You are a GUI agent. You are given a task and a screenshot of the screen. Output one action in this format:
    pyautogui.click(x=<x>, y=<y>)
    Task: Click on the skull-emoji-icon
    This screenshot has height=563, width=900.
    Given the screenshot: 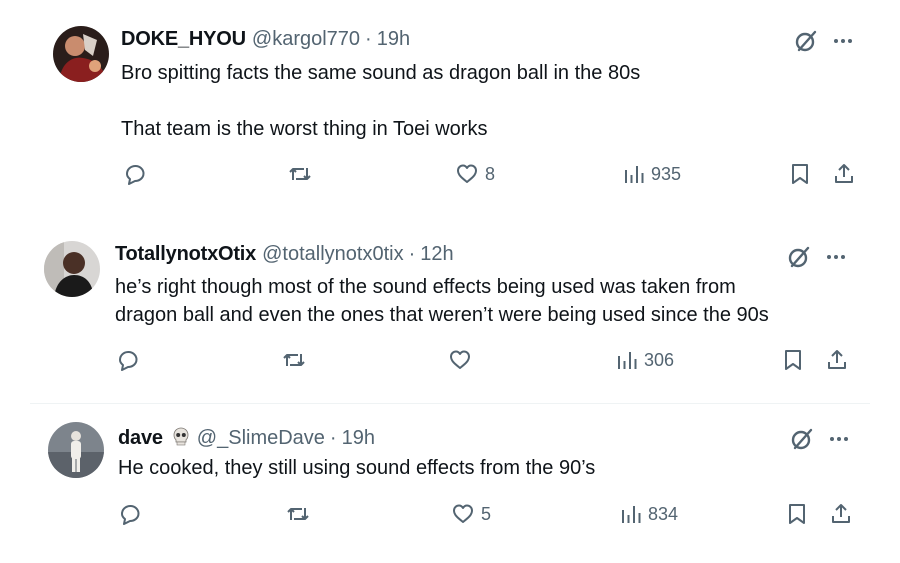 What is the action you would take?
    pyautogui.click(x=181, y=437)
    